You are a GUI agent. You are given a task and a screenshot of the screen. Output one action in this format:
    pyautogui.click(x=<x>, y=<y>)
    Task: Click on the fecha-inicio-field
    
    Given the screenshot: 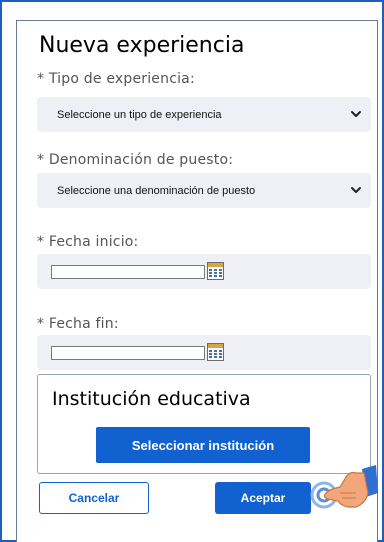 What is the action you would take?
    pyautogui.click(x=204, y=271)
    